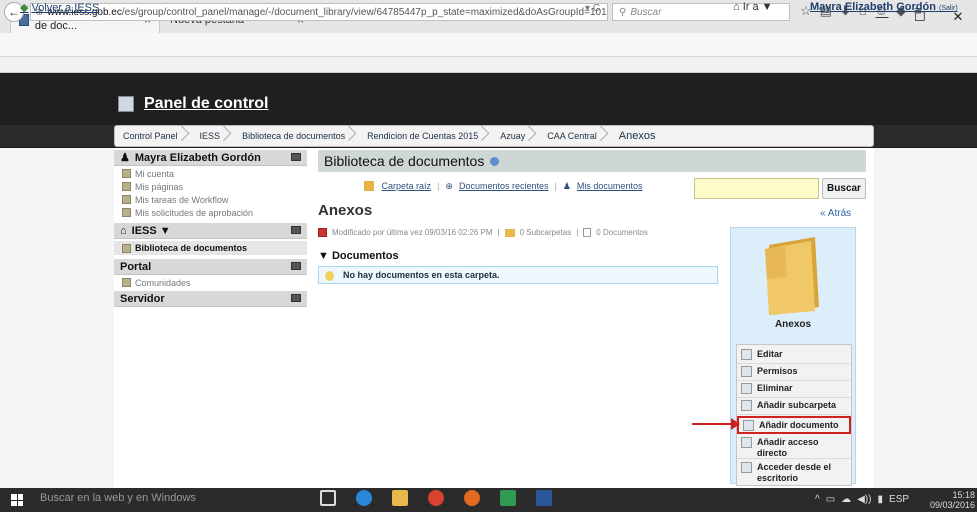 The width and height of the screenshot is (977, 512). Describe the element at coordinates (794, 472) in the screenshot. I see `desktop-access-action: Acceder desde el escritorio` at that location.